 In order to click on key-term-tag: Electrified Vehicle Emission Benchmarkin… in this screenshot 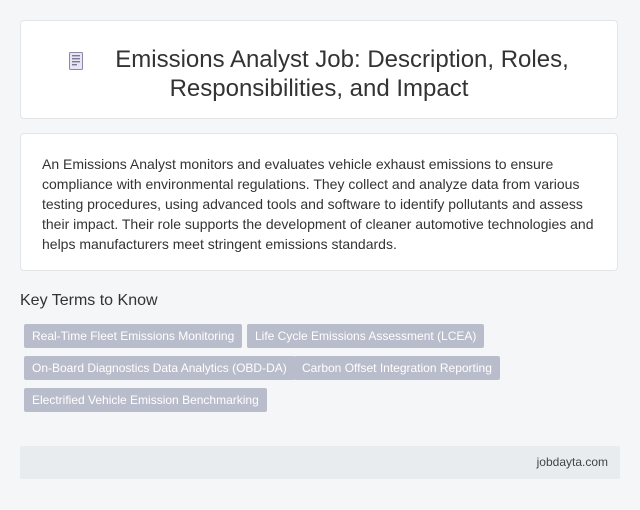, I will do `click(145, 400)`.